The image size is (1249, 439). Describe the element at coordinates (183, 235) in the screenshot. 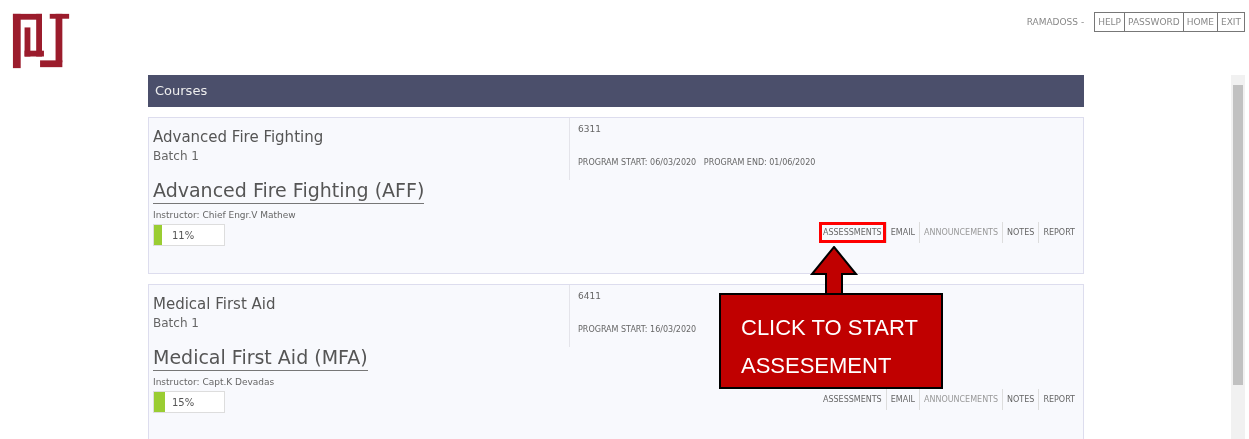

I see `progress-percent: 11%` at that location.